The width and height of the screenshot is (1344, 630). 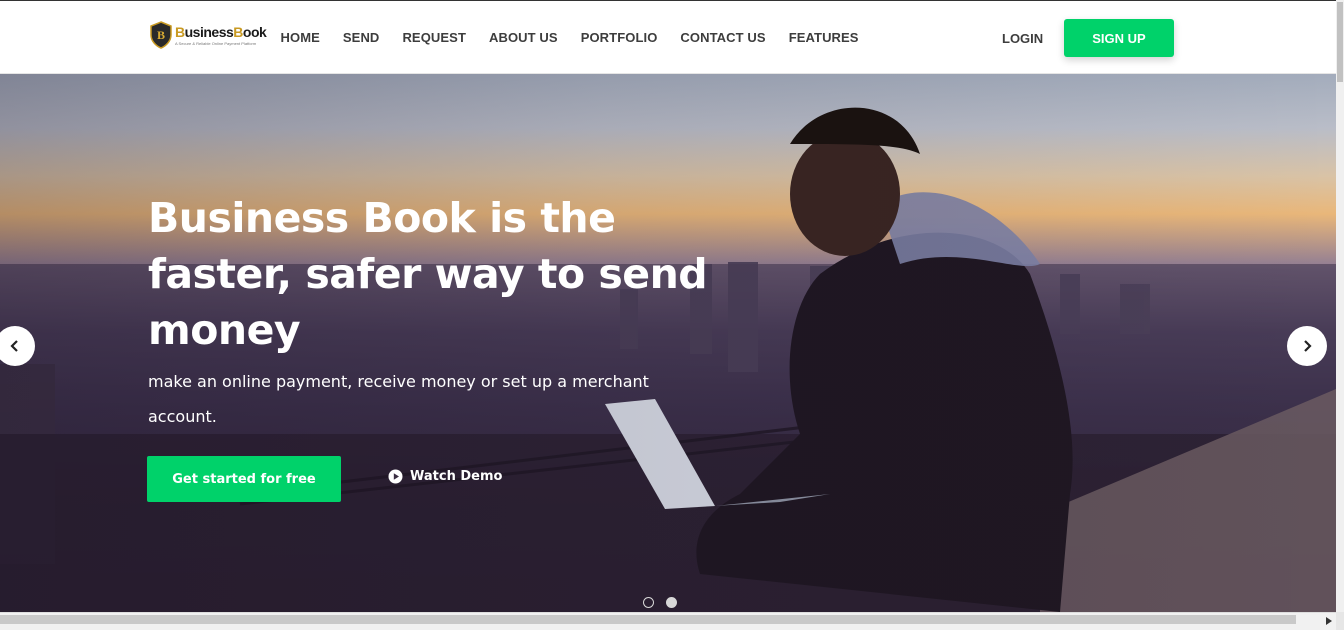 I want to click on watch-demo-label: Watch Demo, so click(x=456, y=476).